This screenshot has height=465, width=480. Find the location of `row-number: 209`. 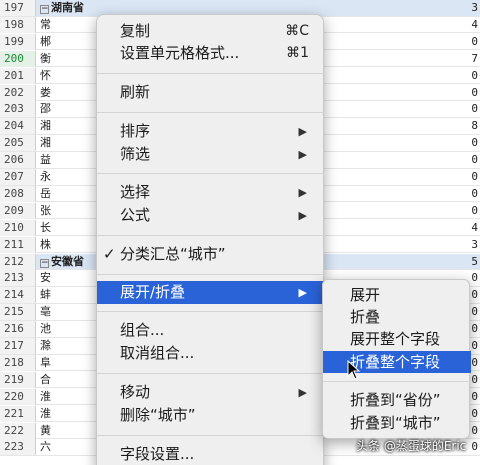

row-number: 209 is located at coordinates (18, 210).